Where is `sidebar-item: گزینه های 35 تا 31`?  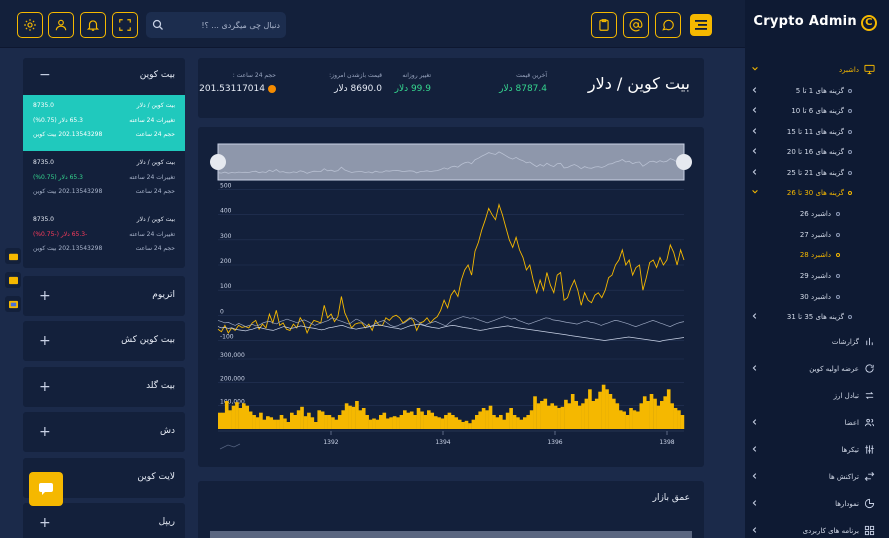 sidebar-item: گزینه های 35 تا 31 is located at coordinates (817, 317).